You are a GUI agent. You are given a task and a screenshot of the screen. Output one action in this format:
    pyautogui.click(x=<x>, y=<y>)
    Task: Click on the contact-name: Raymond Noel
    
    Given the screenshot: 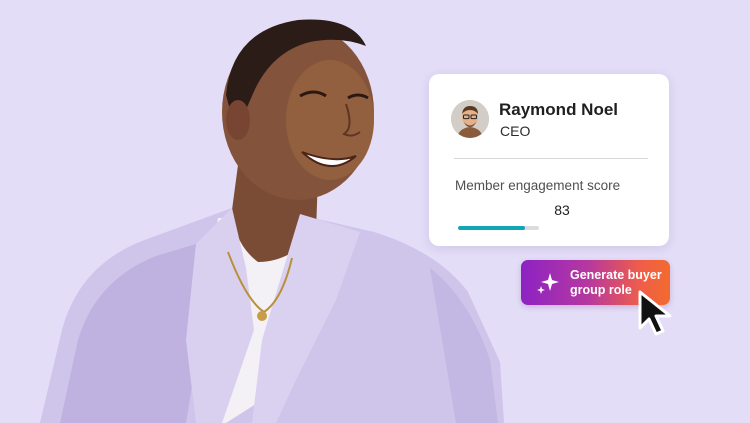 What is the action you would take?
    pyautogui.click(x=559, y=109)
    